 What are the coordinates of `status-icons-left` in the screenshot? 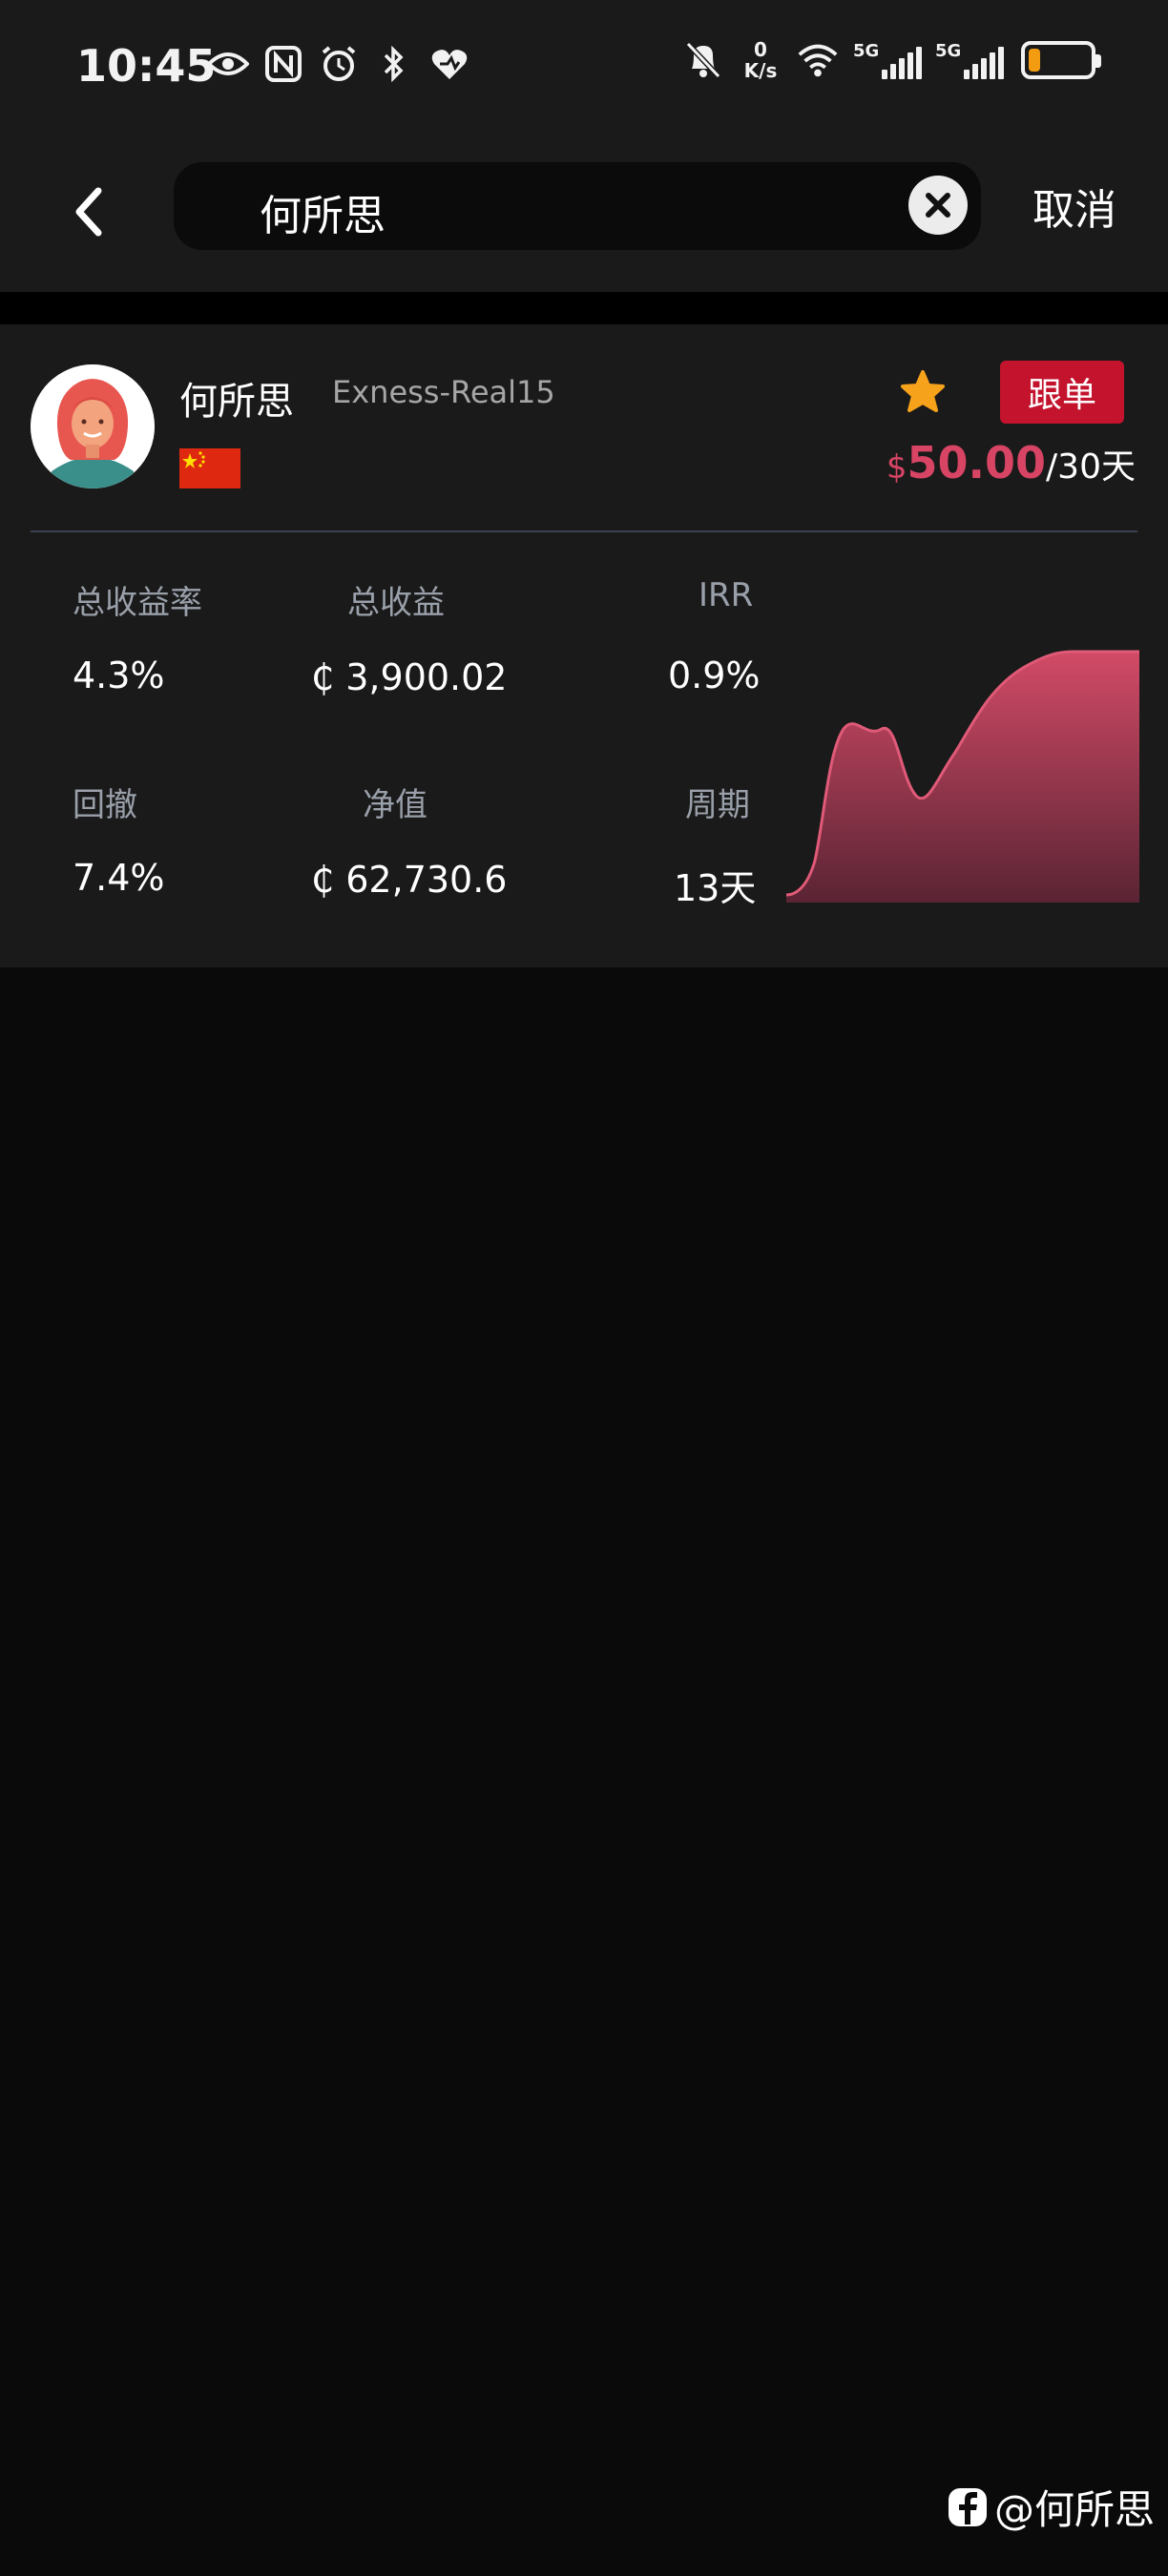 It's located at (339, 64).